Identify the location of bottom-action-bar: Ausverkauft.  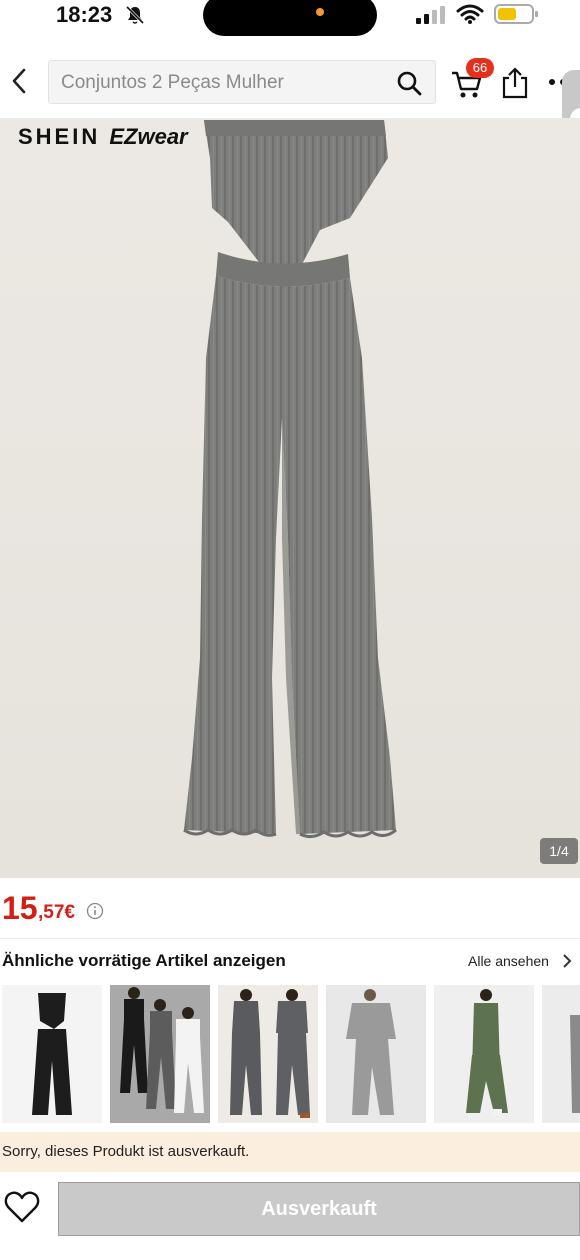
(290, 1216).